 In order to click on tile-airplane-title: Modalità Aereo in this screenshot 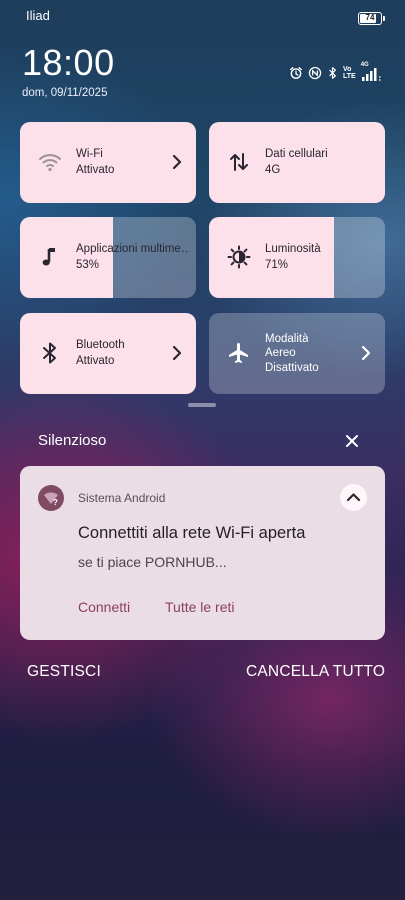, I will do `click(287, 346)`.